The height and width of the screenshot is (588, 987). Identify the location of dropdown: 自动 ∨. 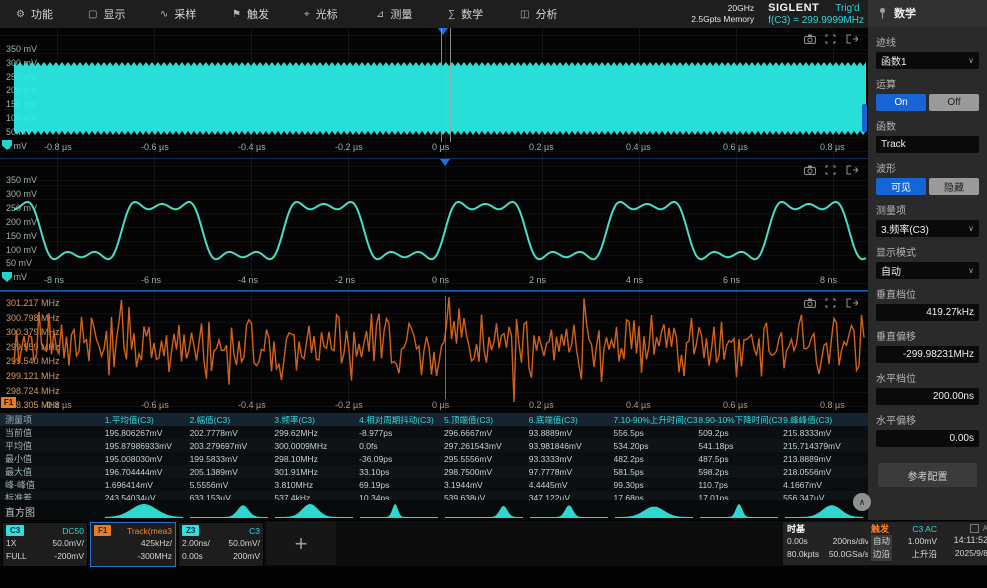
(927, 270).